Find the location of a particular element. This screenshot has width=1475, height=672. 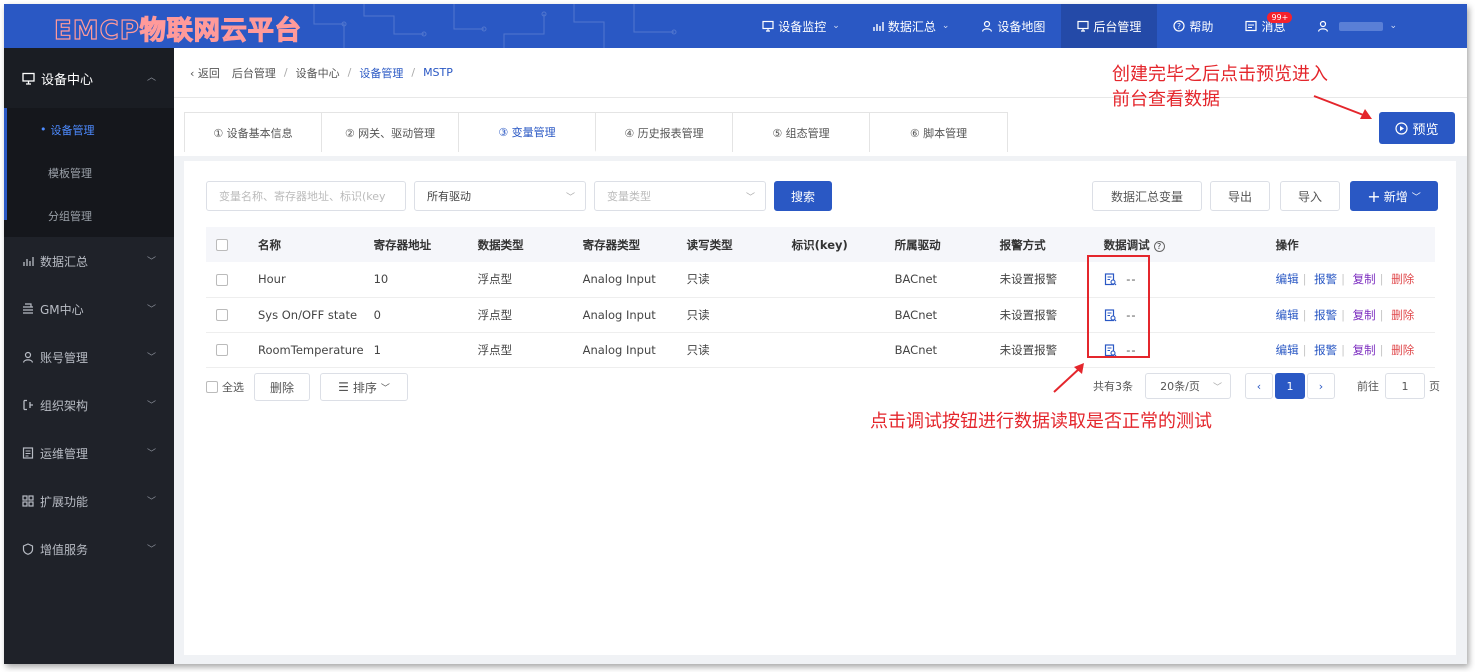

sidebar-group-value-added: 增值服务 ﹀ is located at coordinates (89, 549).